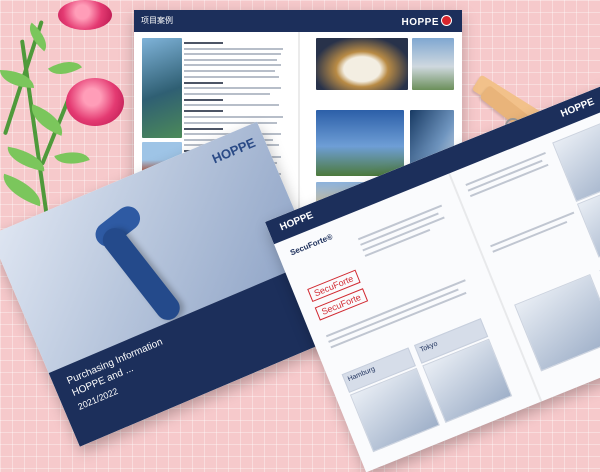 Image resolution: width=600 pixels, height=472 pixels. Describe the element at coordinates (426, 21) in the screenshot. I see `booklet-brand-logo: HOPPE` at that location.